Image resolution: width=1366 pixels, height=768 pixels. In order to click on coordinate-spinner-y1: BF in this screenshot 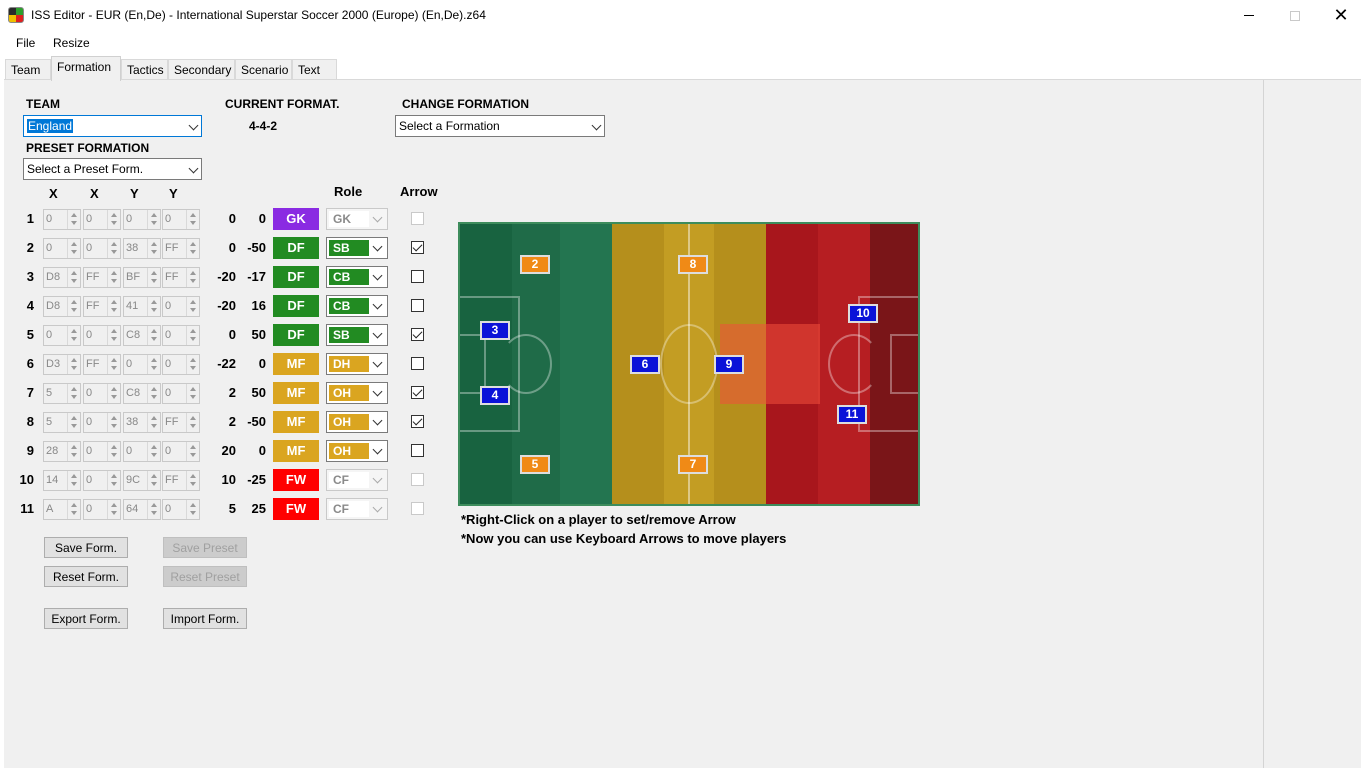, I will do `click(142, 277)`.